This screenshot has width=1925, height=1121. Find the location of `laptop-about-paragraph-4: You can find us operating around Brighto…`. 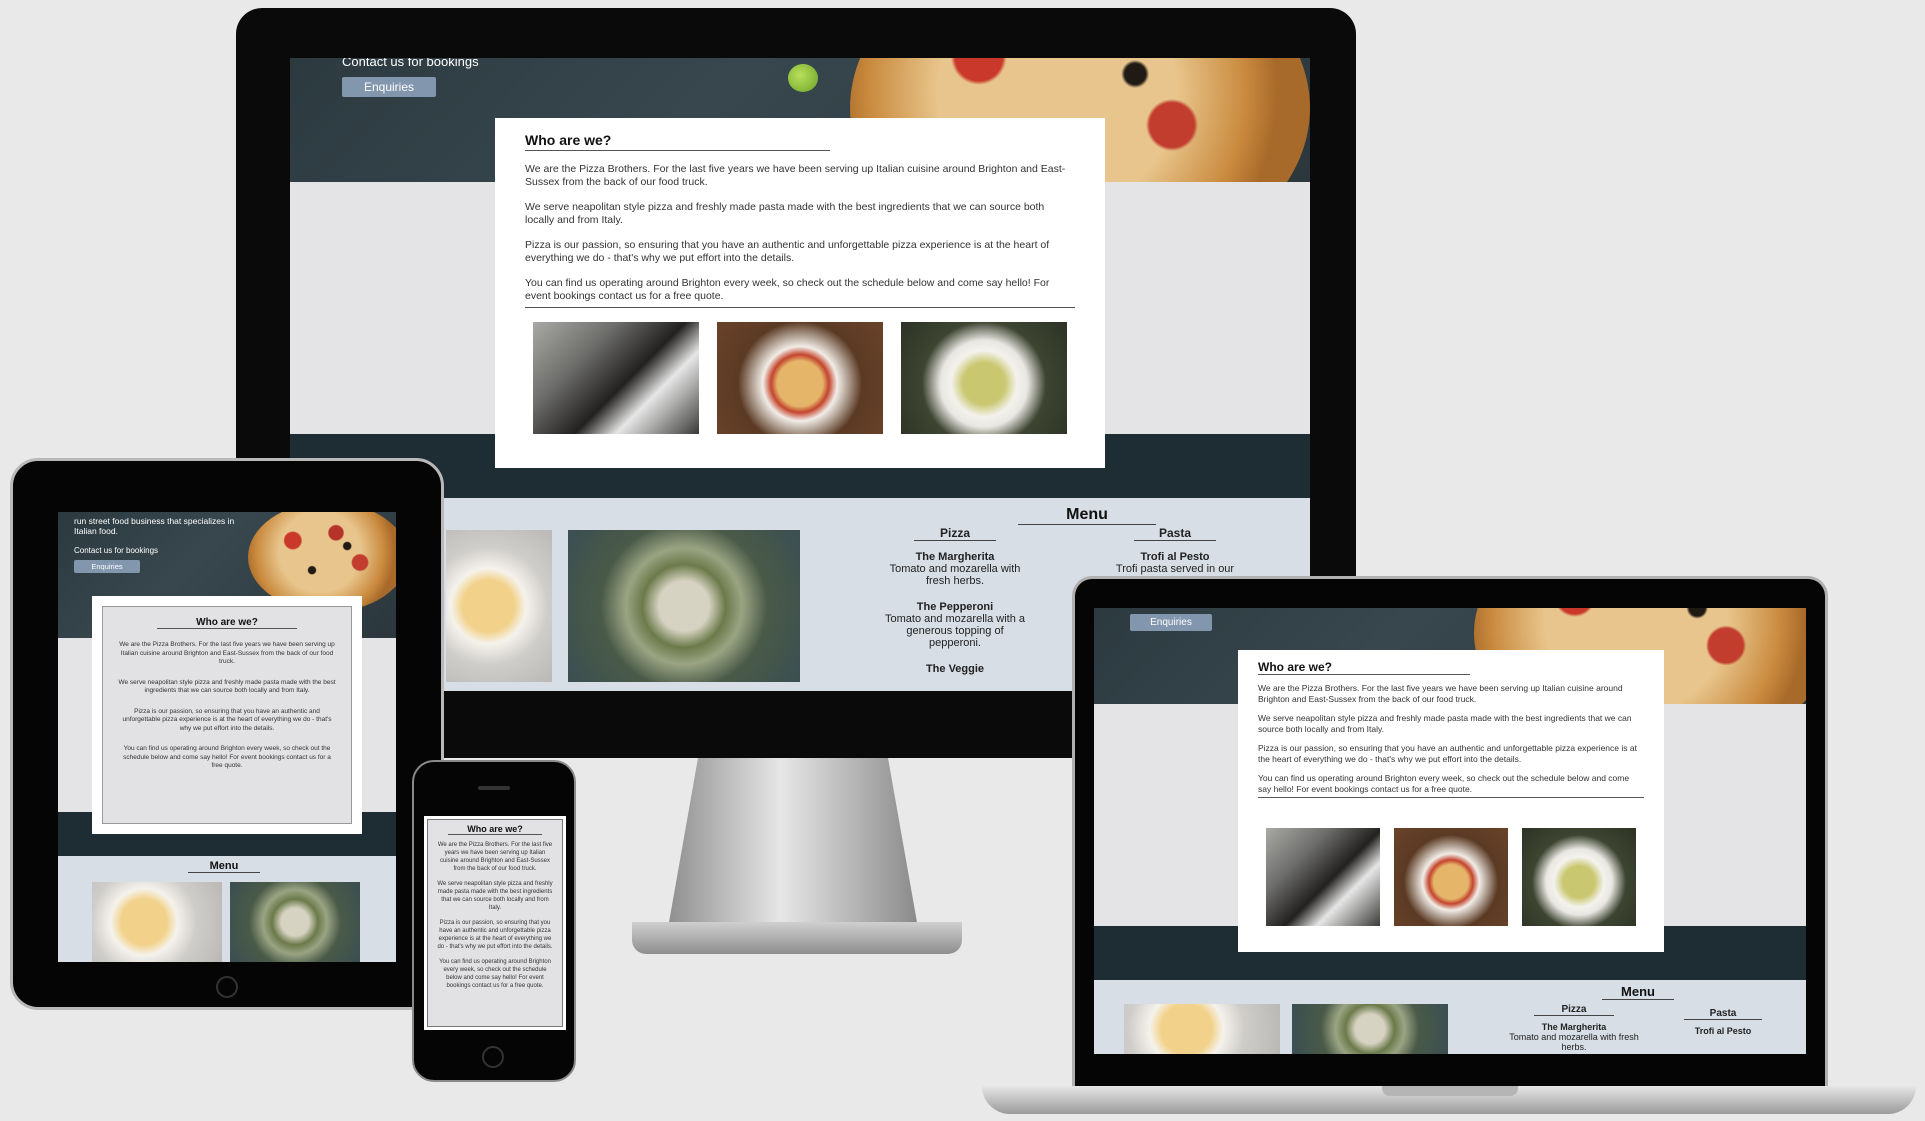

laptop-about-paragraph-4: You can find us operating around Brighto… is located at coordinates (1451, 785).